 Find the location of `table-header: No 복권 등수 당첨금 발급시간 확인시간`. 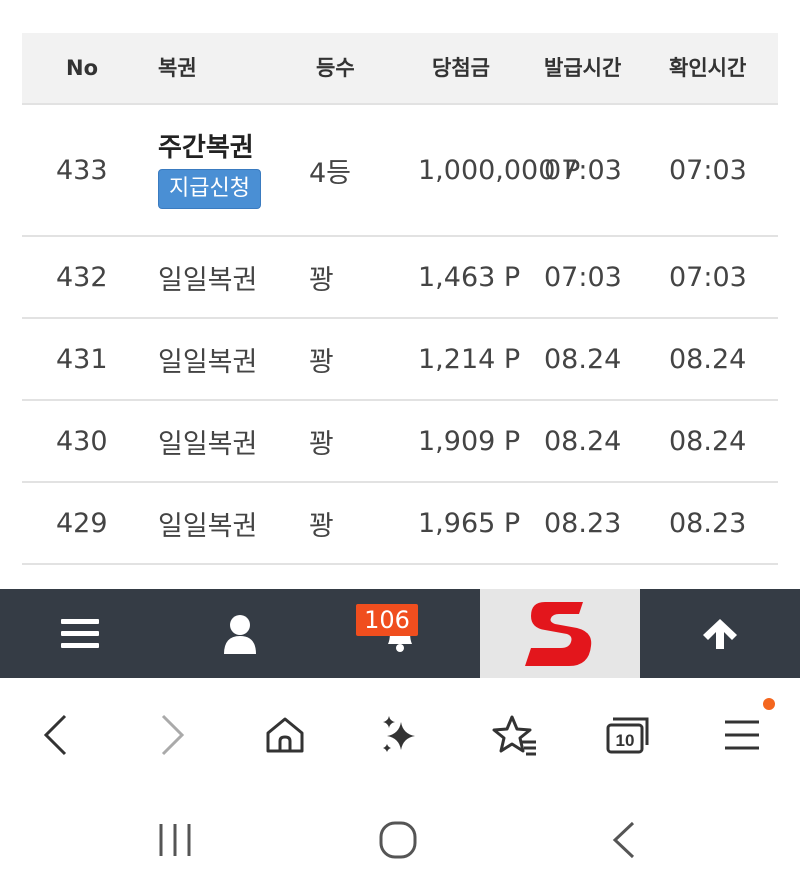

table-header: No 복권 등수 당첨금 발급시간 확인시간 is located at coordinates (400, 69).